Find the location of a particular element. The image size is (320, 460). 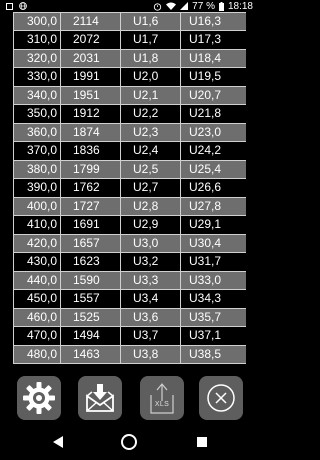

table-row: 460,0 1525 U3,6 U35,7 is located at coordinates (129, 317).